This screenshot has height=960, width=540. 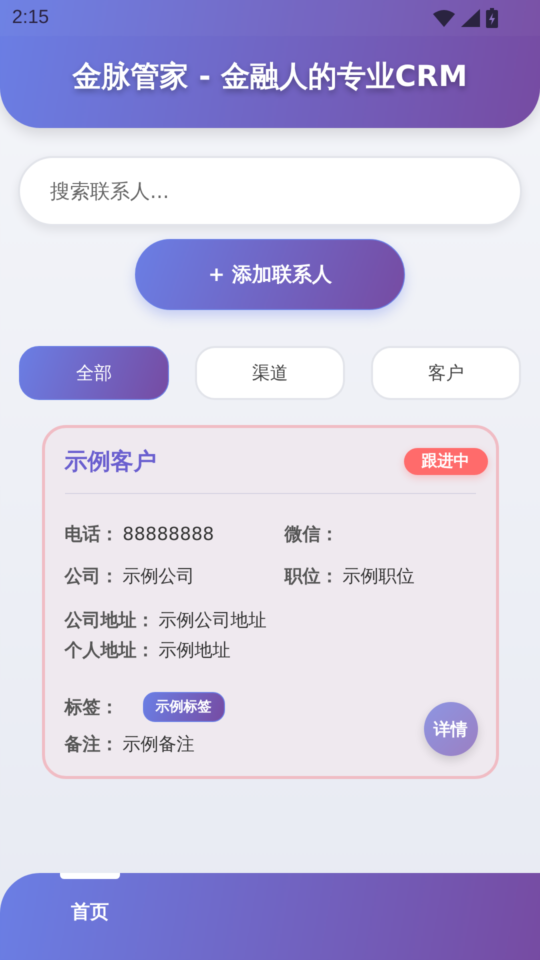 I want to click on field-value: 示例备注, so click(x=158, y=744).